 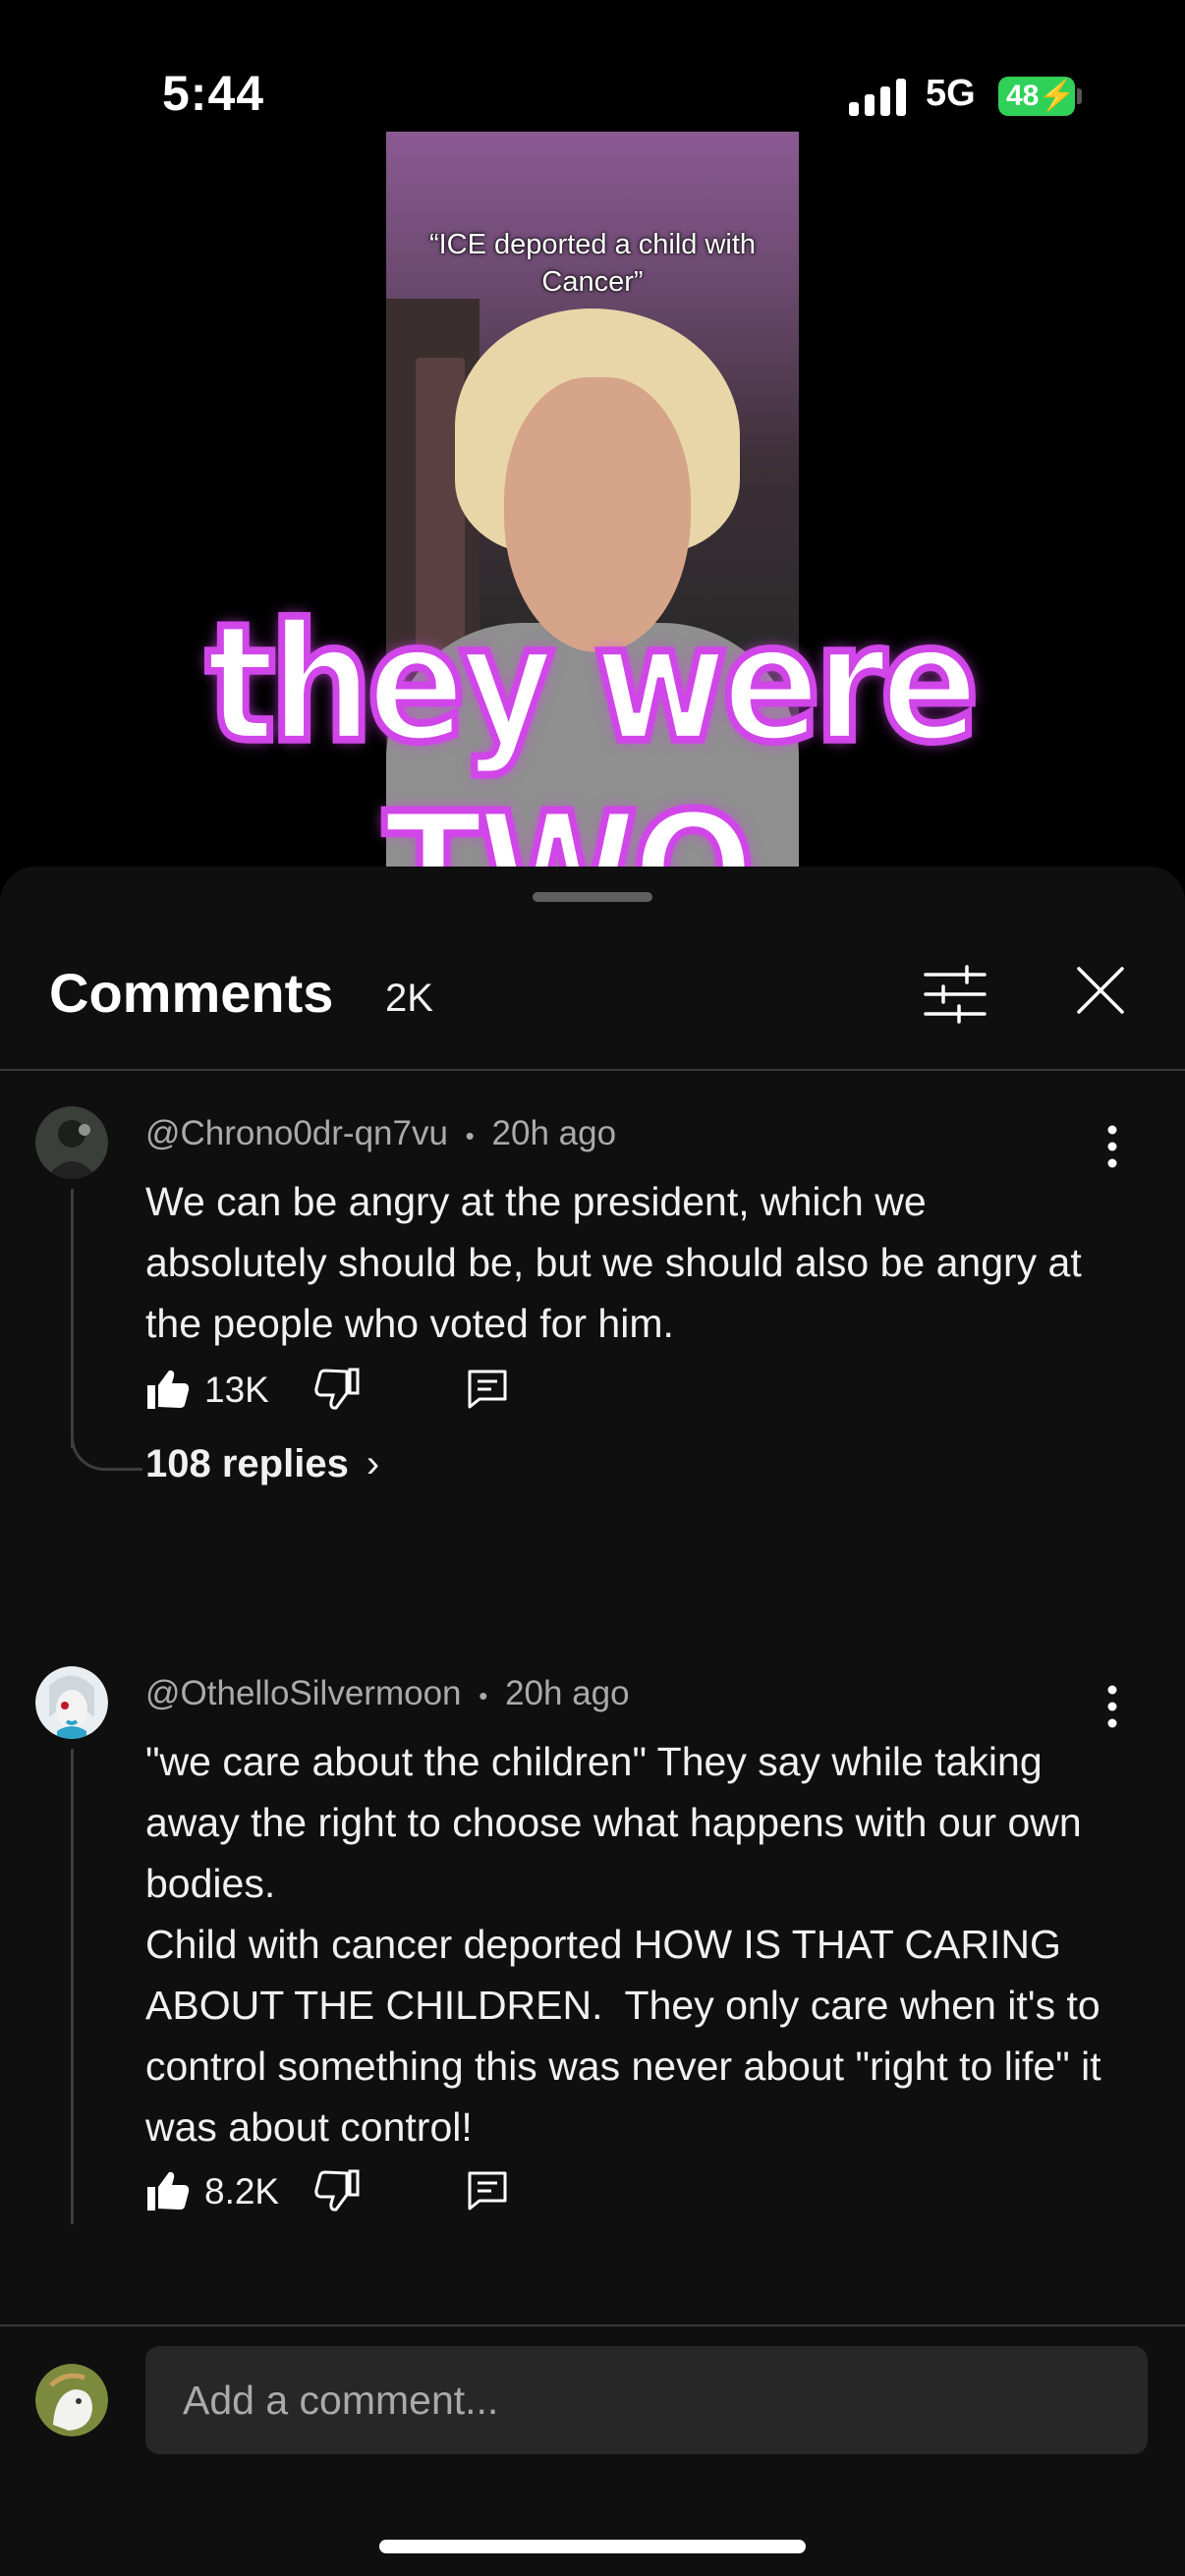 What do you see at coordinates (237, 1390) in the screenshot?
I see `like-count: 13K` at bounding box center [237, 1390].